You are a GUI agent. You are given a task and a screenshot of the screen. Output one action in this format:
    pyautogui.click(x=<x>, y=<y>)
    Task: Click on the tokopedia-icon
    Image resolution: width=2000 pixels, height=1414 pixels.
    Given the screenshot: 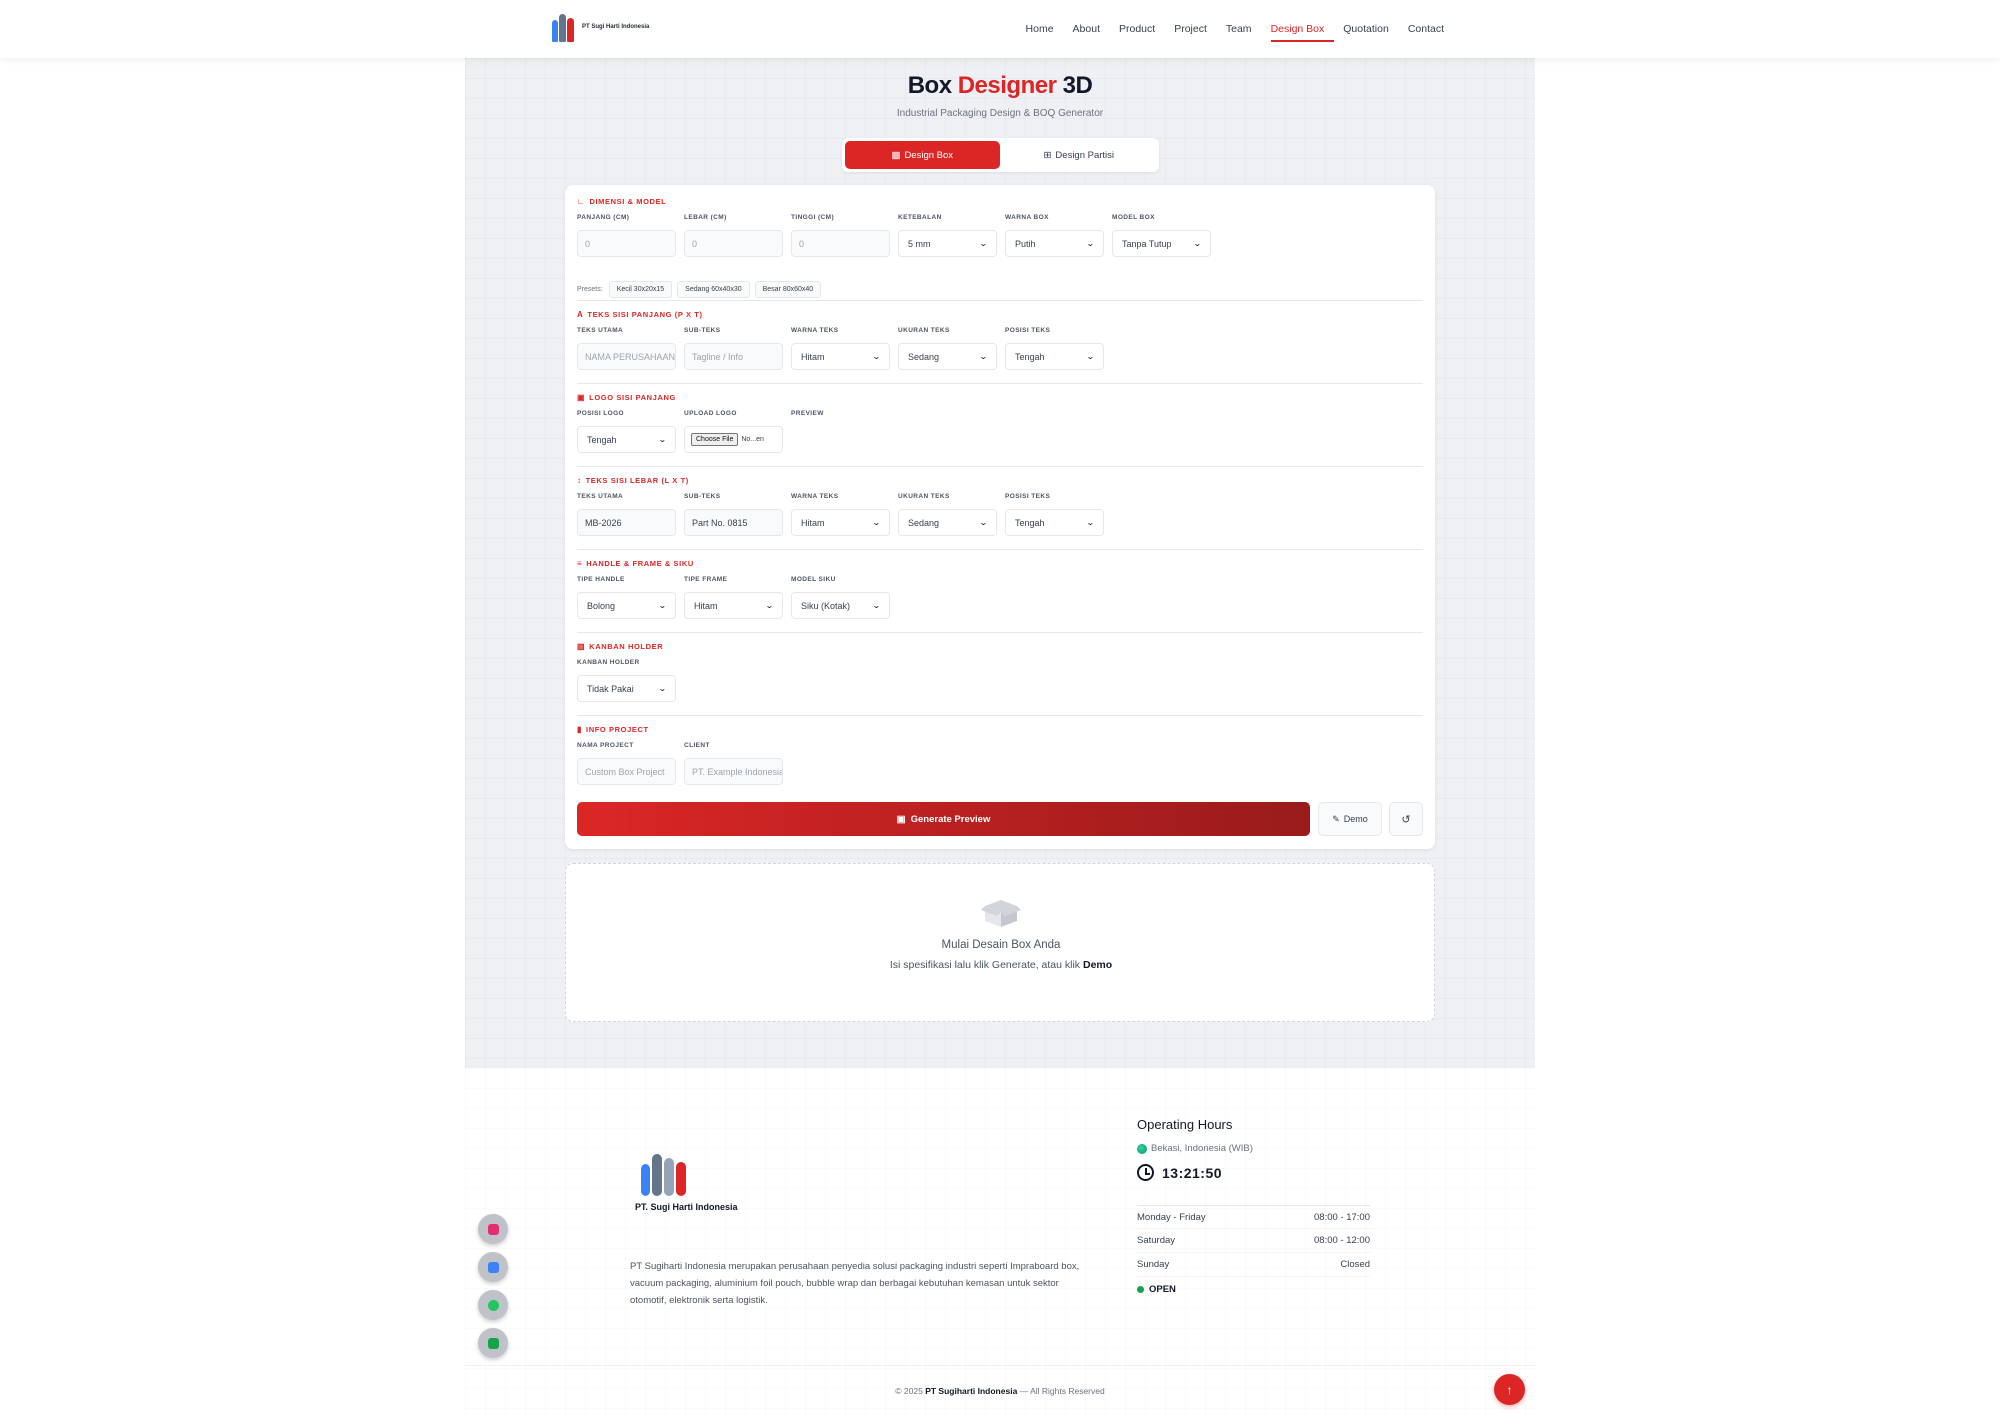 What is the action you would take?
    pyautogui.click(x=493, y=1343)
    